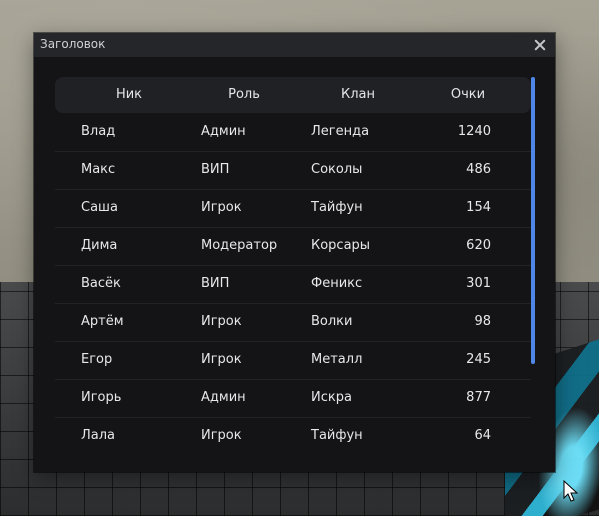  What do you see at coordinates (293, 246) in the screenshot?
I see `table-row: Дима Модератор Корсары 620` at bounding box center [293, 246].